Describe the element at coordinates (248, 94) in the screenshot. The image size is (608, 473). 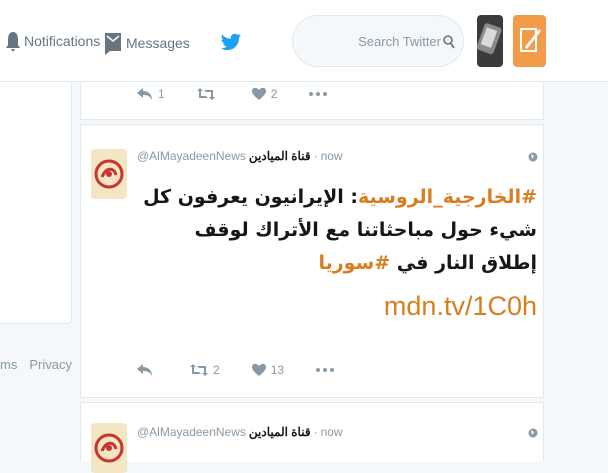
I see `tweet-actions: 1 2` at that location.